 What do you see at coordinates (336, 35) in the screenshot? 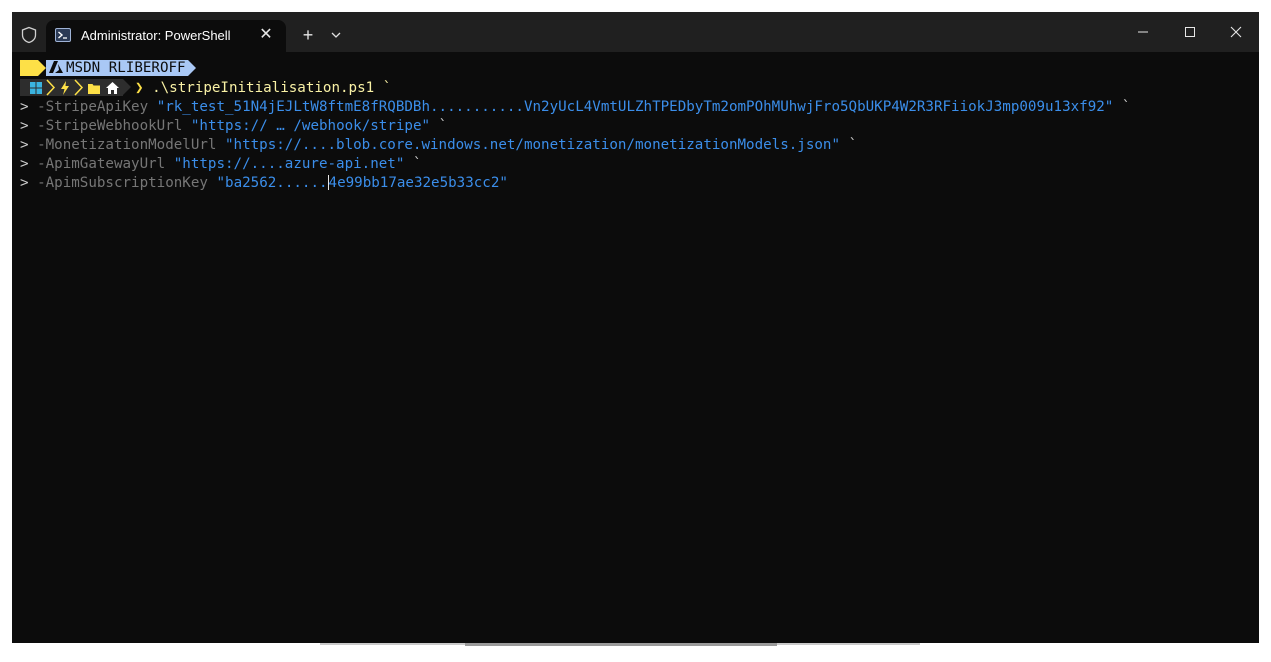
I see `chevron-down-icon` at bounding box center [336, 35].